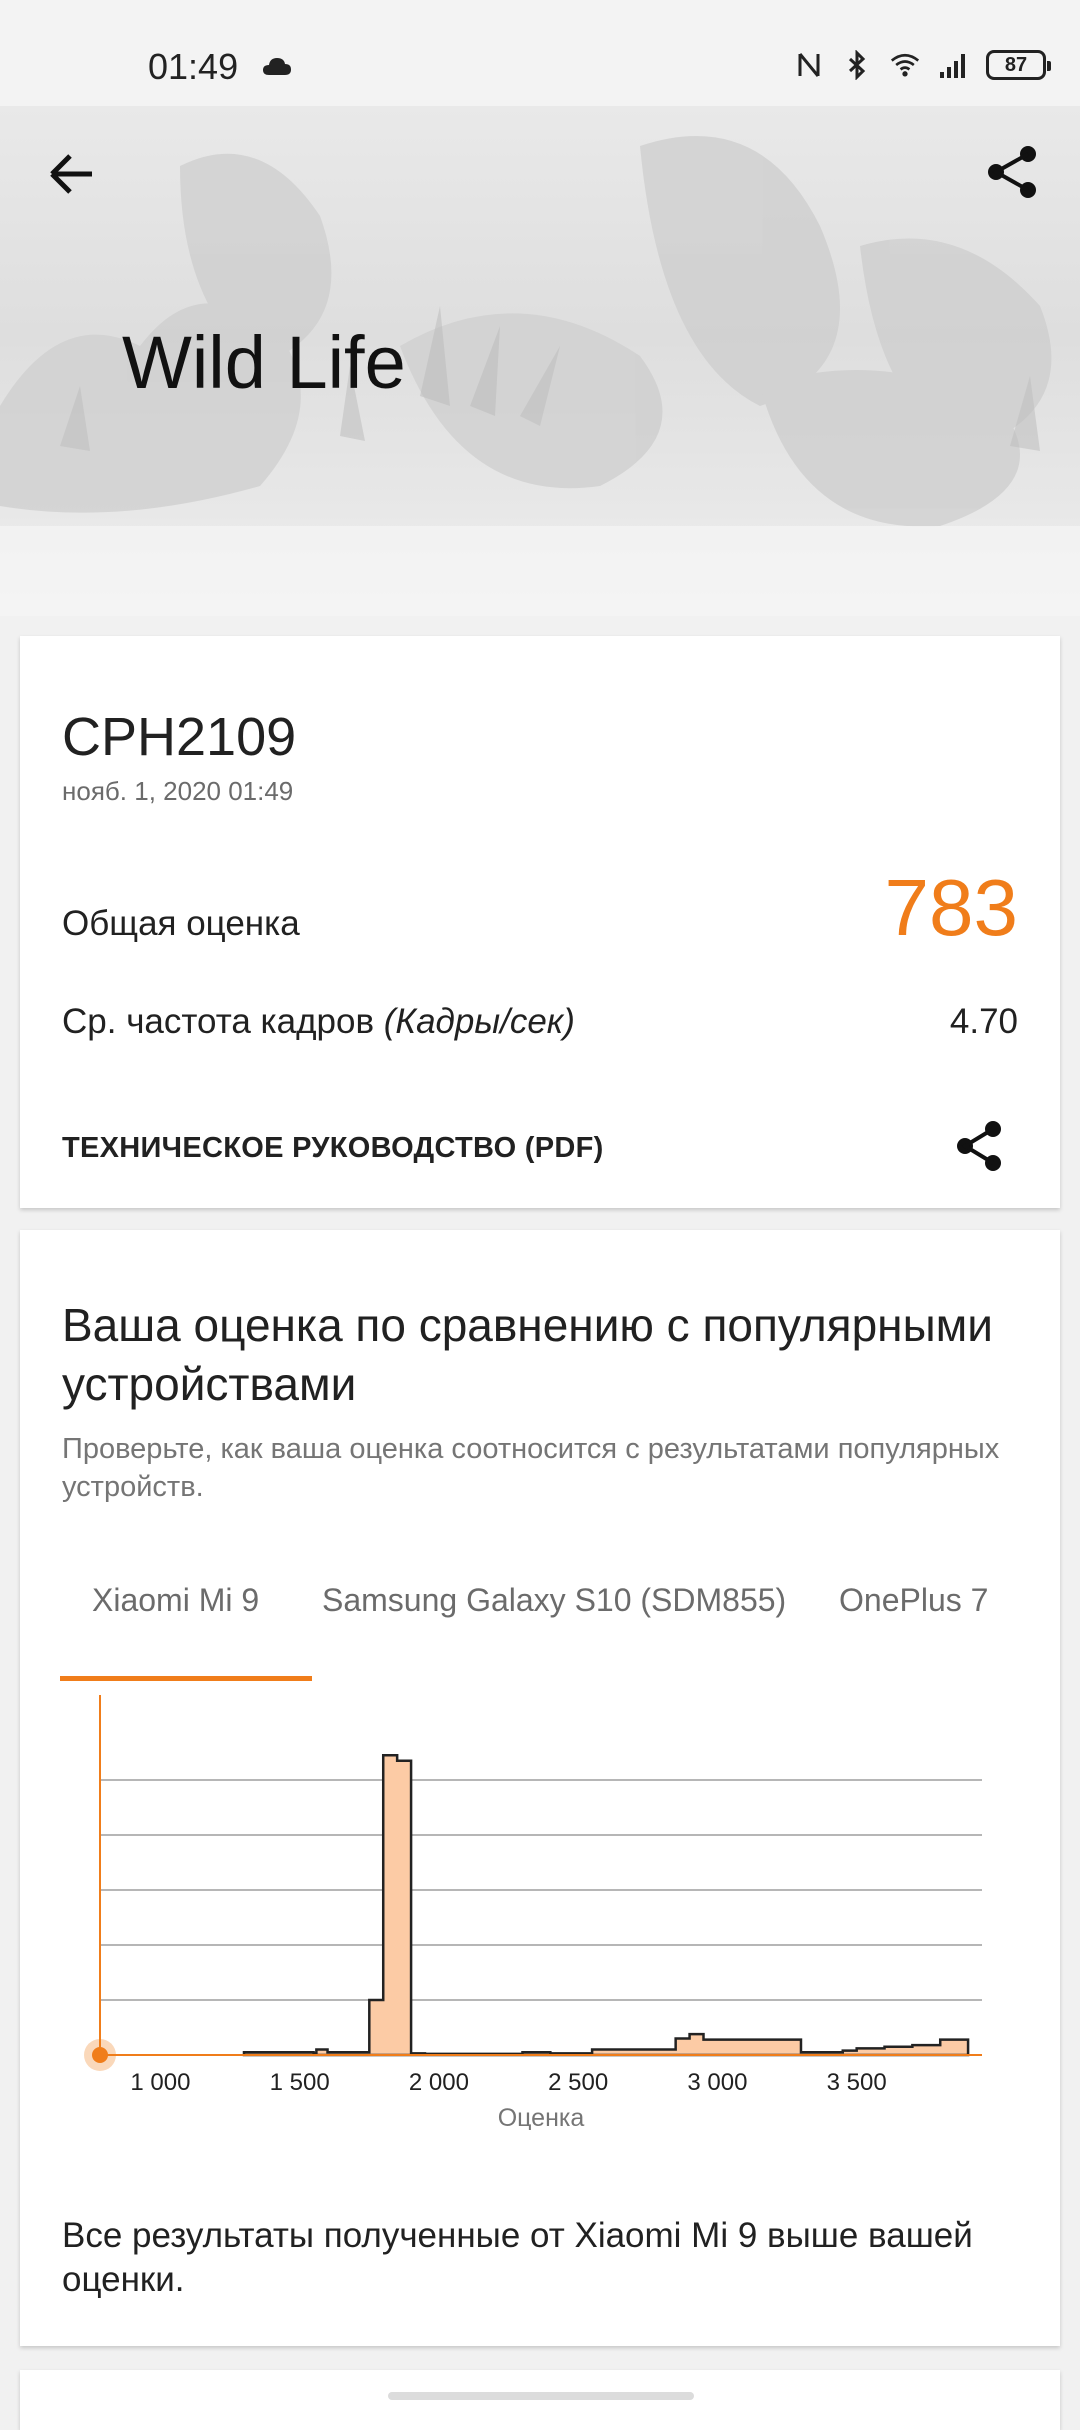 The width and height of the screenshot is (1080, 2430). I want to click on tab-xiaomi-mi-9: Xiaomi Mi 9, so click(175, 1625).